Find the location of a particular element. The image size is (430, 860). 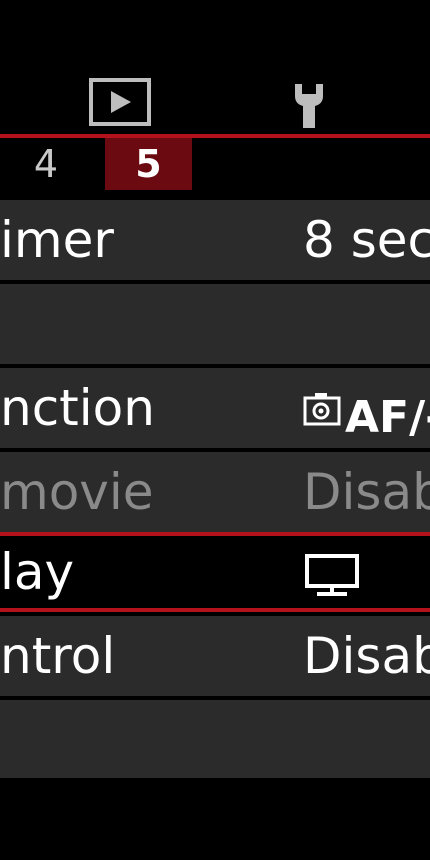

menu-row-movie: movie Disab is located at coordinates (215, 492).